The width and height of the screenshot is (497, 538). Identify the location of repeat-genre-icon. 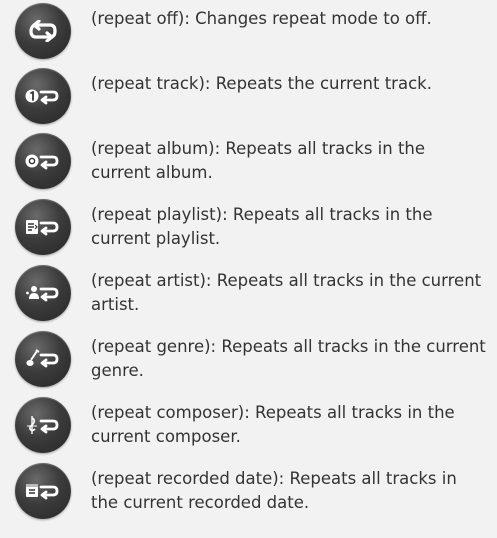
(42, 358).